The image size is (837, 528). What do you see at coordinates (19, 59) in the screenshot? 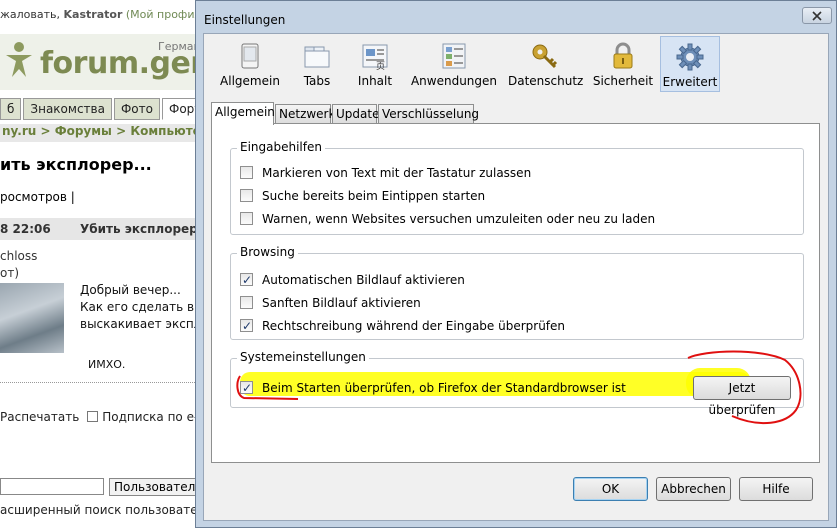
I see `logo-figure-icon` at bounding box center [19, 59].